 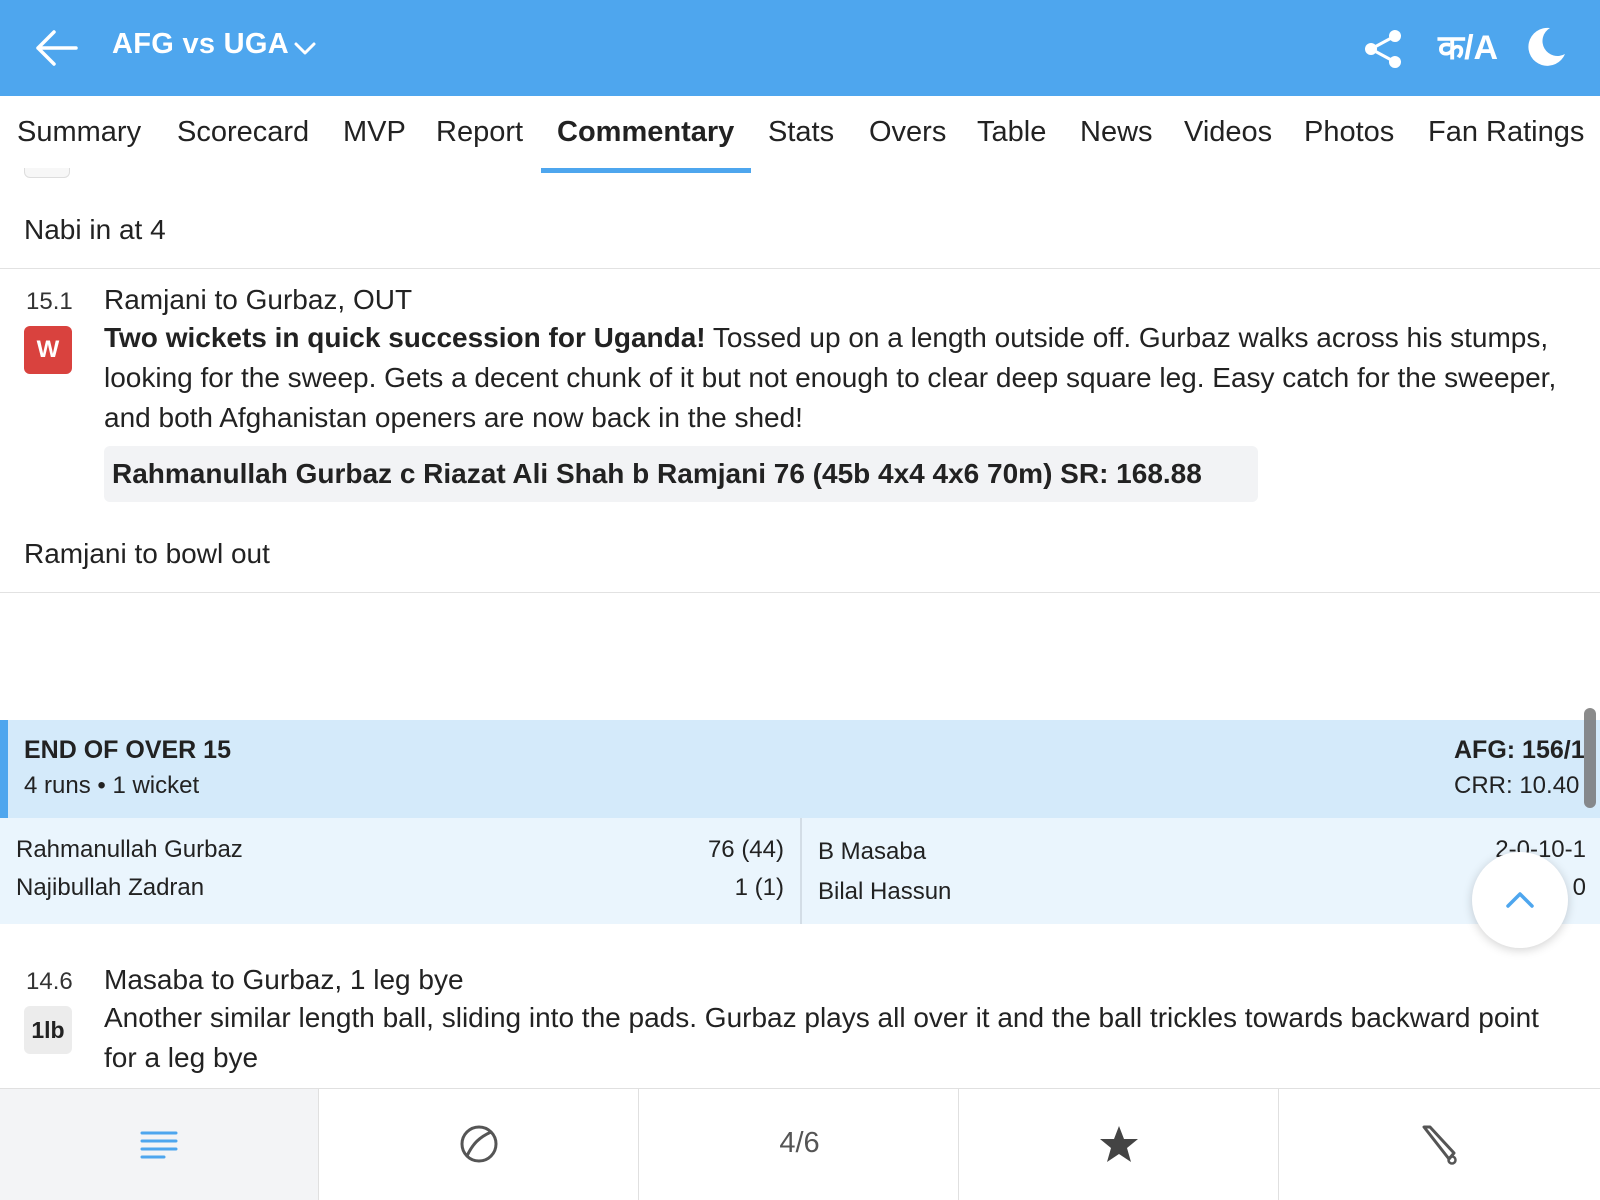 What do you see at coordinates (1228, 132) in the screenshot?
I see `tab-videos: Videos` at bounding box center [1228, 132].